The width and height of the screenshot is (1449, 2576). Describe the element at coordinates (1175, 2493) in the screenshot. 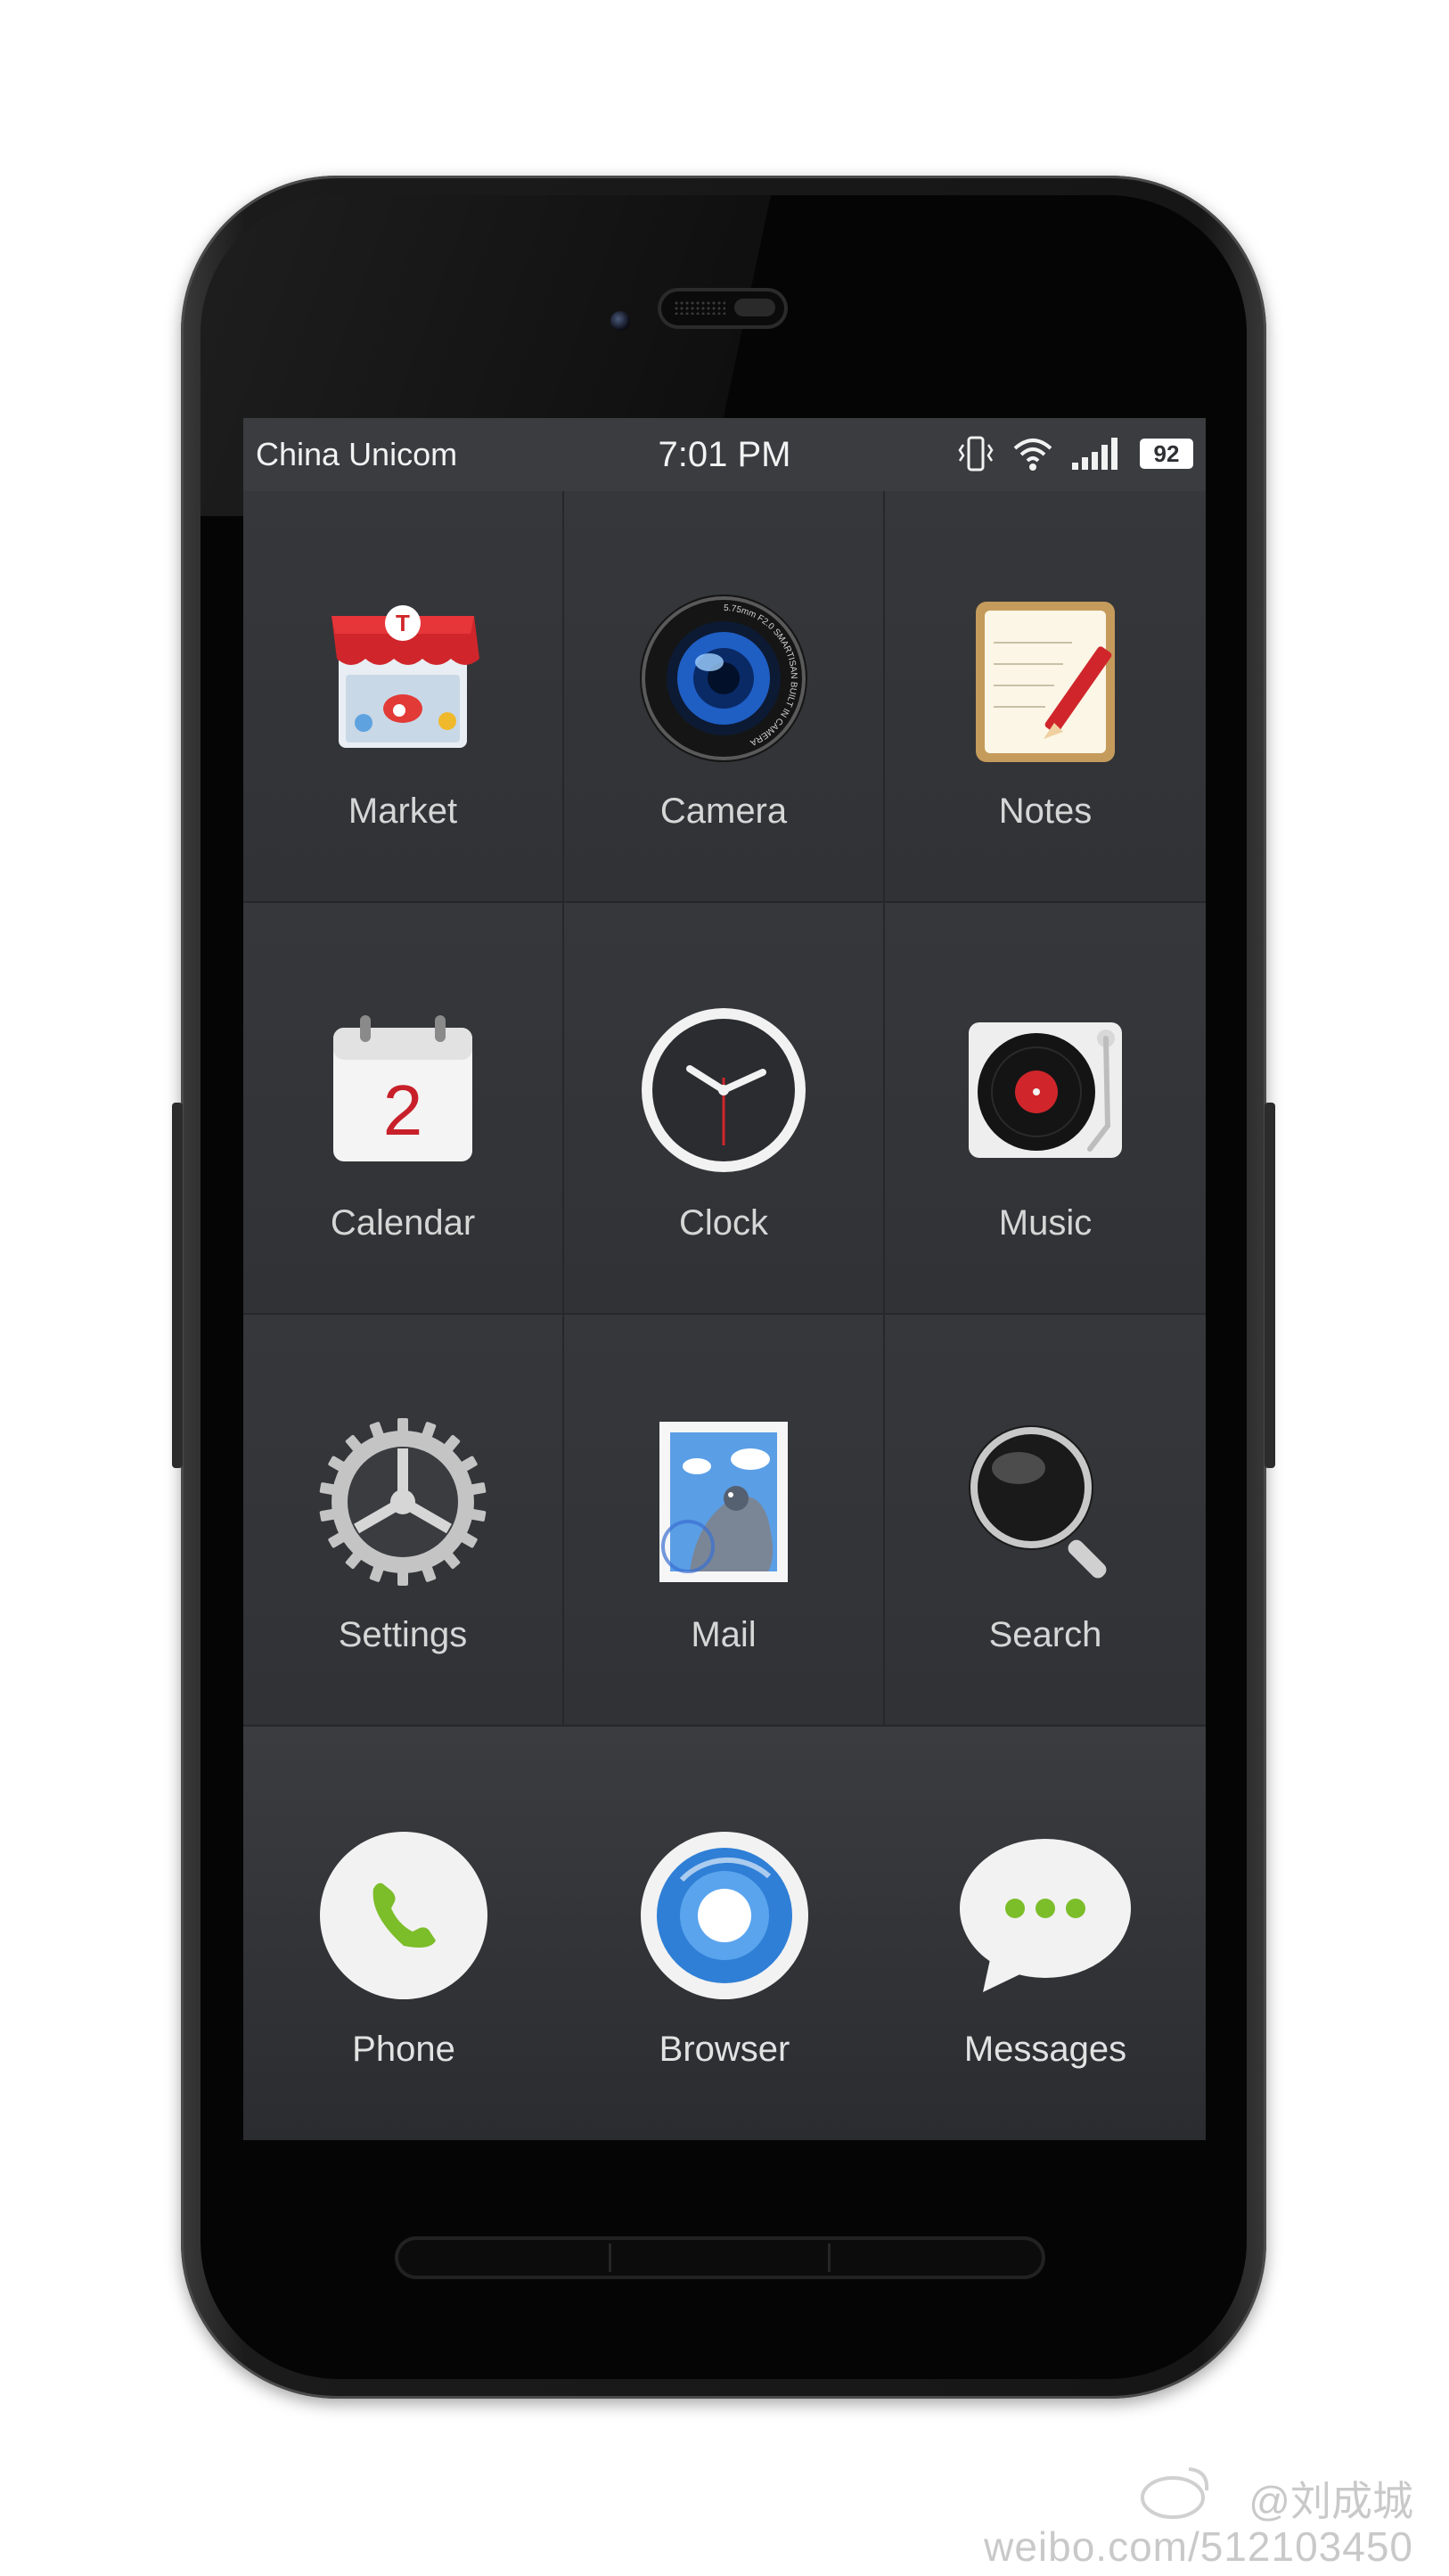

I see `weibo-logo-icon` at that location.